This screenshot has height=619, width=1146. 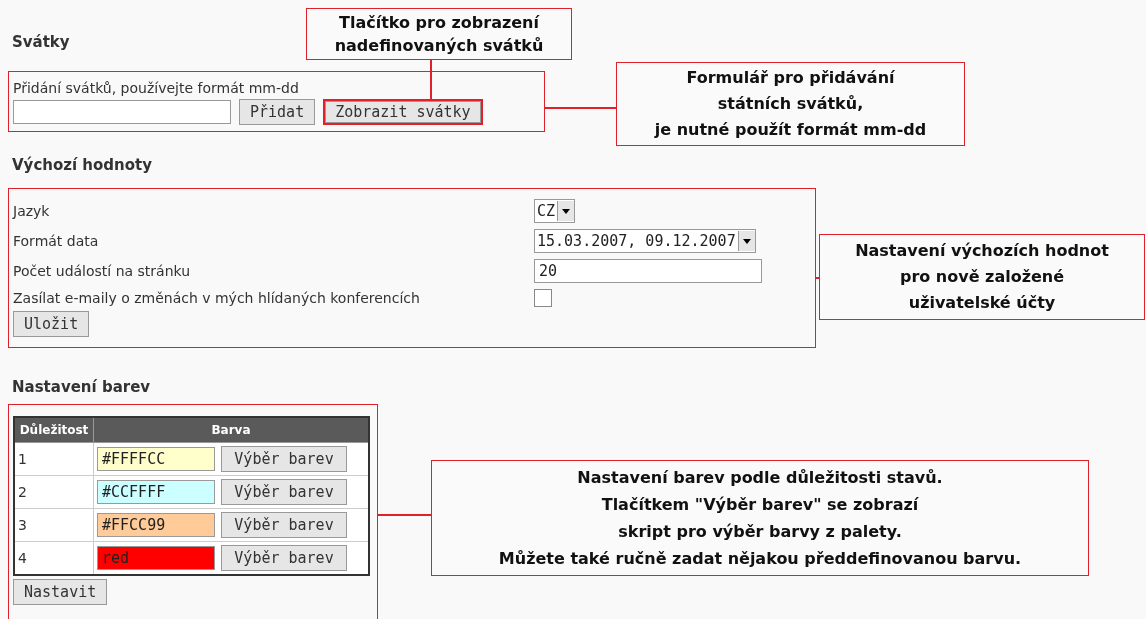 What do you see at coordinates (277, 112) in the screenshot?
I see `button: Přidat` at bounding box center [277, 112].